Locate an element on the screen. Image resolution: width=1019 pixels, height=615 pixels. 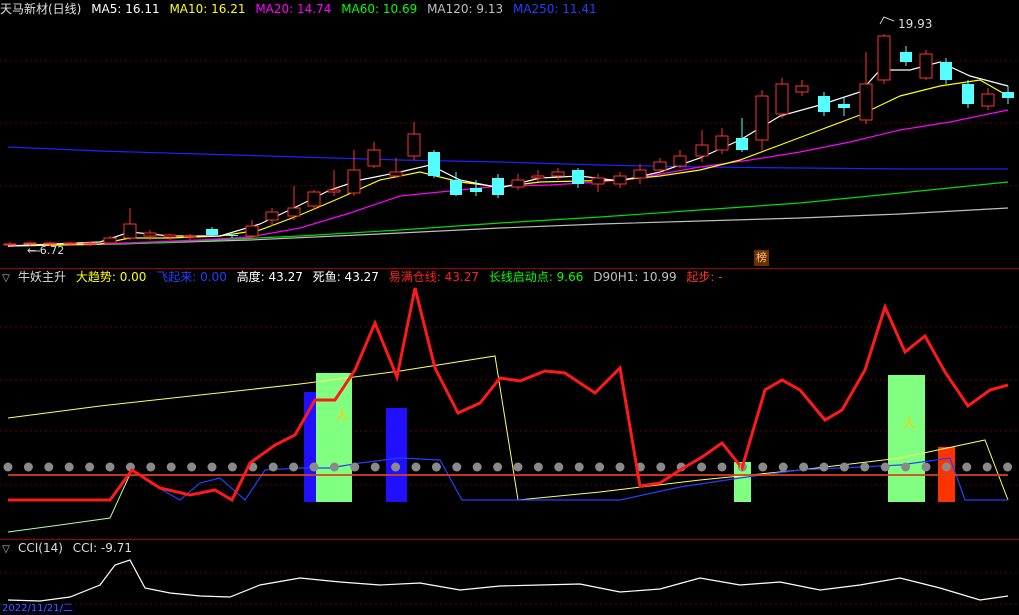
stock-title: 天马新材(日线) is located at coordinates (40, 9).